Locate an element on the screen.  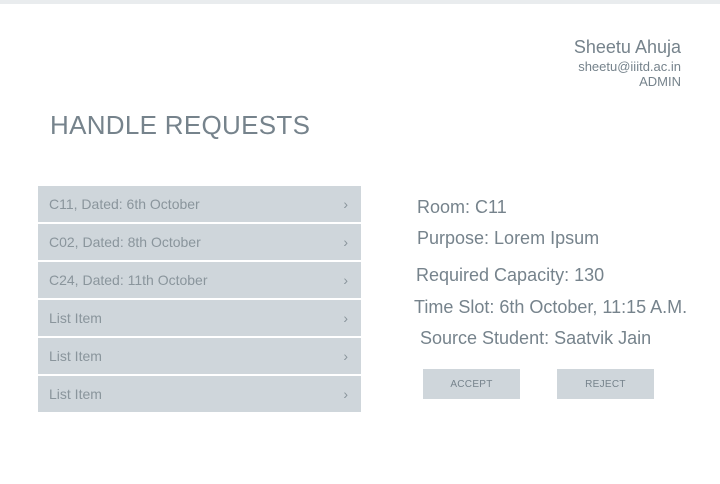
list-item: C24, Dated: 11th October › is located at coordinates (199, 280).